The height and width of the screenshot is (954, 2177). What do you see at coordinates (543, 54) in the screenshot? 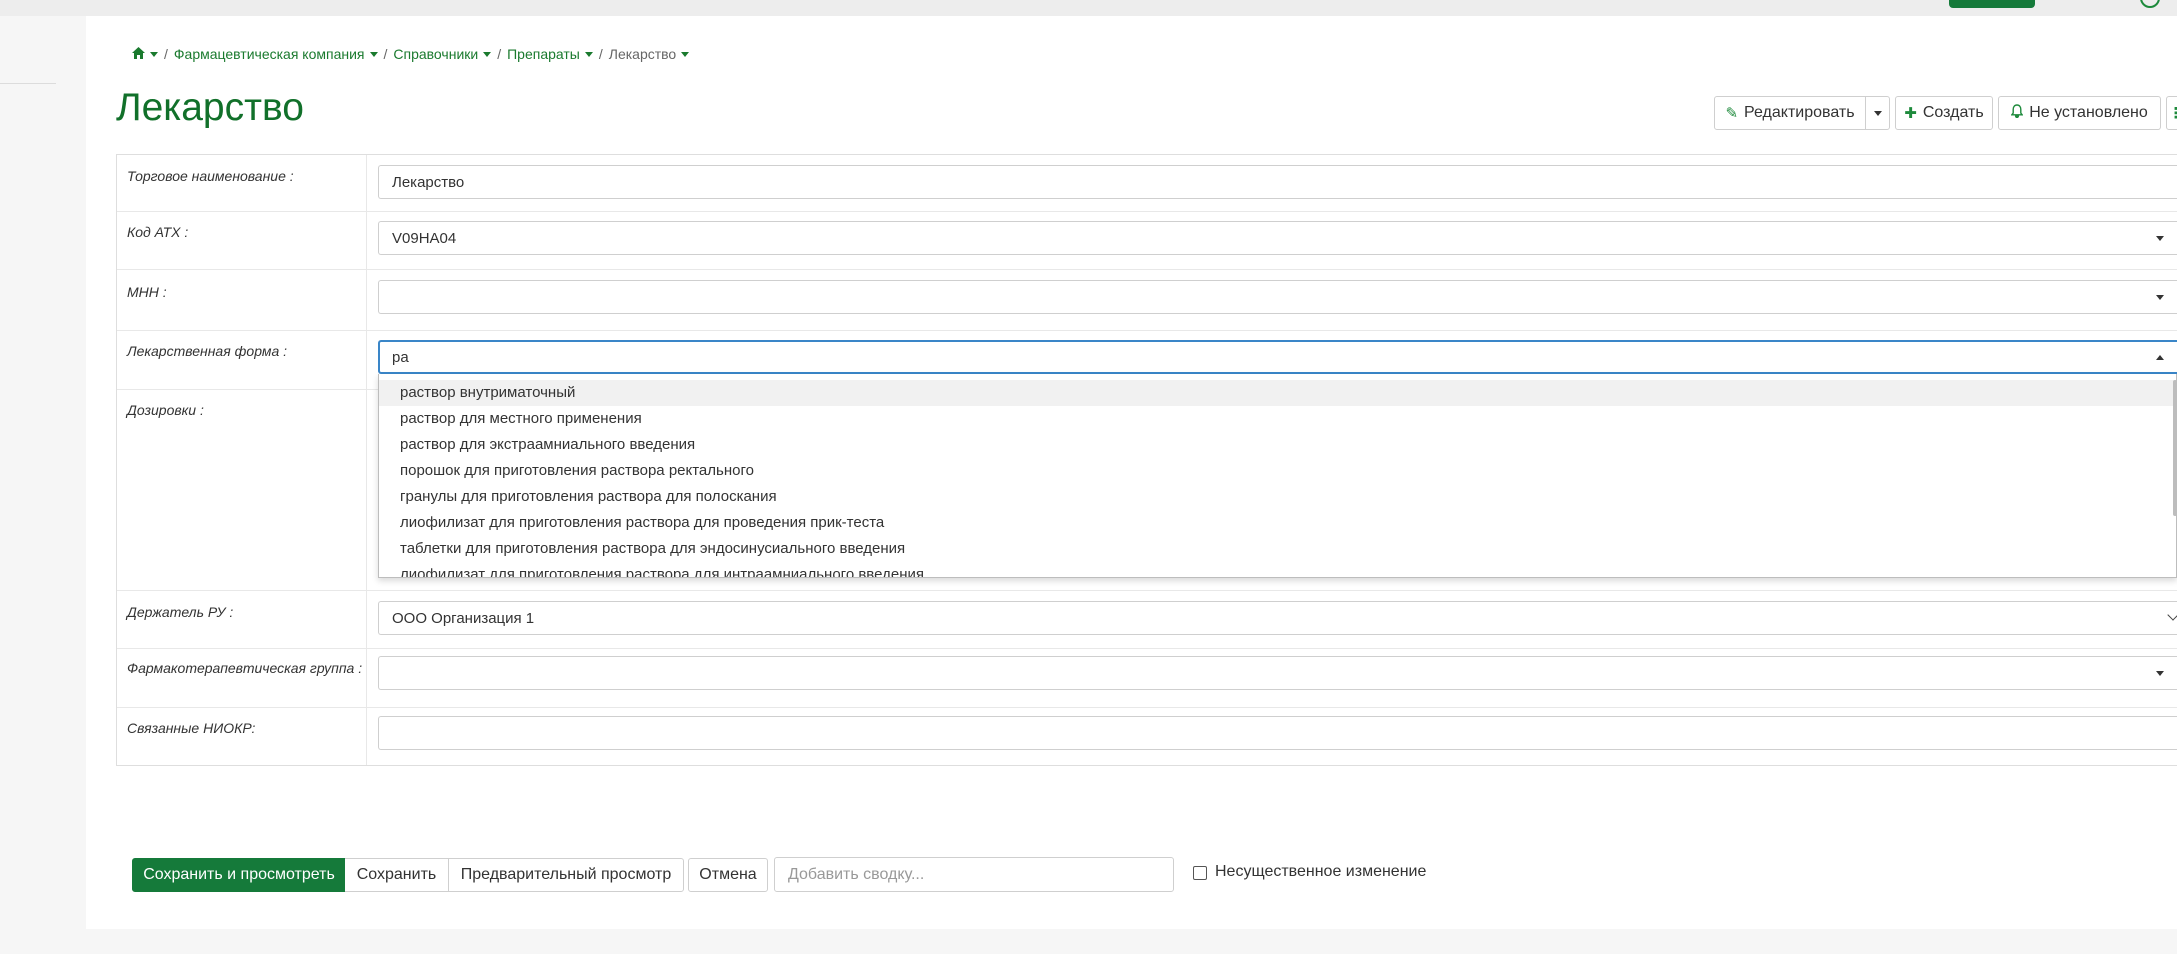
I see `breadcrumb-item-drugs: Препараты` at bounding box center [543, 54].